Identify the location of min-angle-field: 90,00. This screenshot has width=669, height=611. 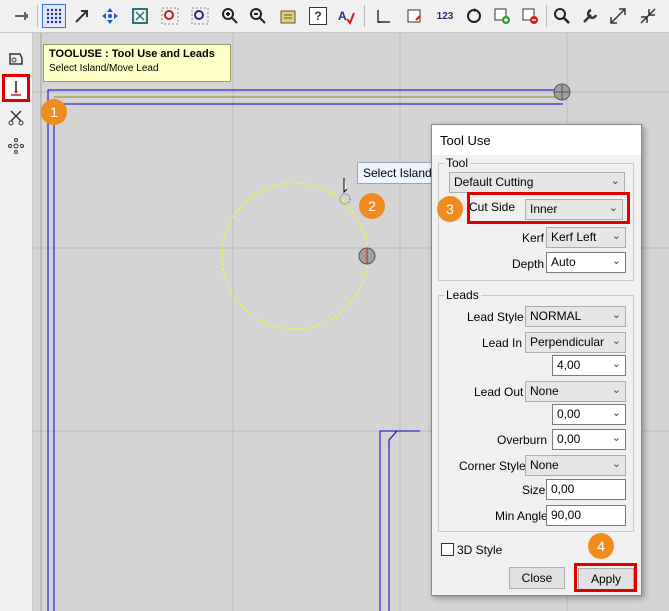
(586, 515).